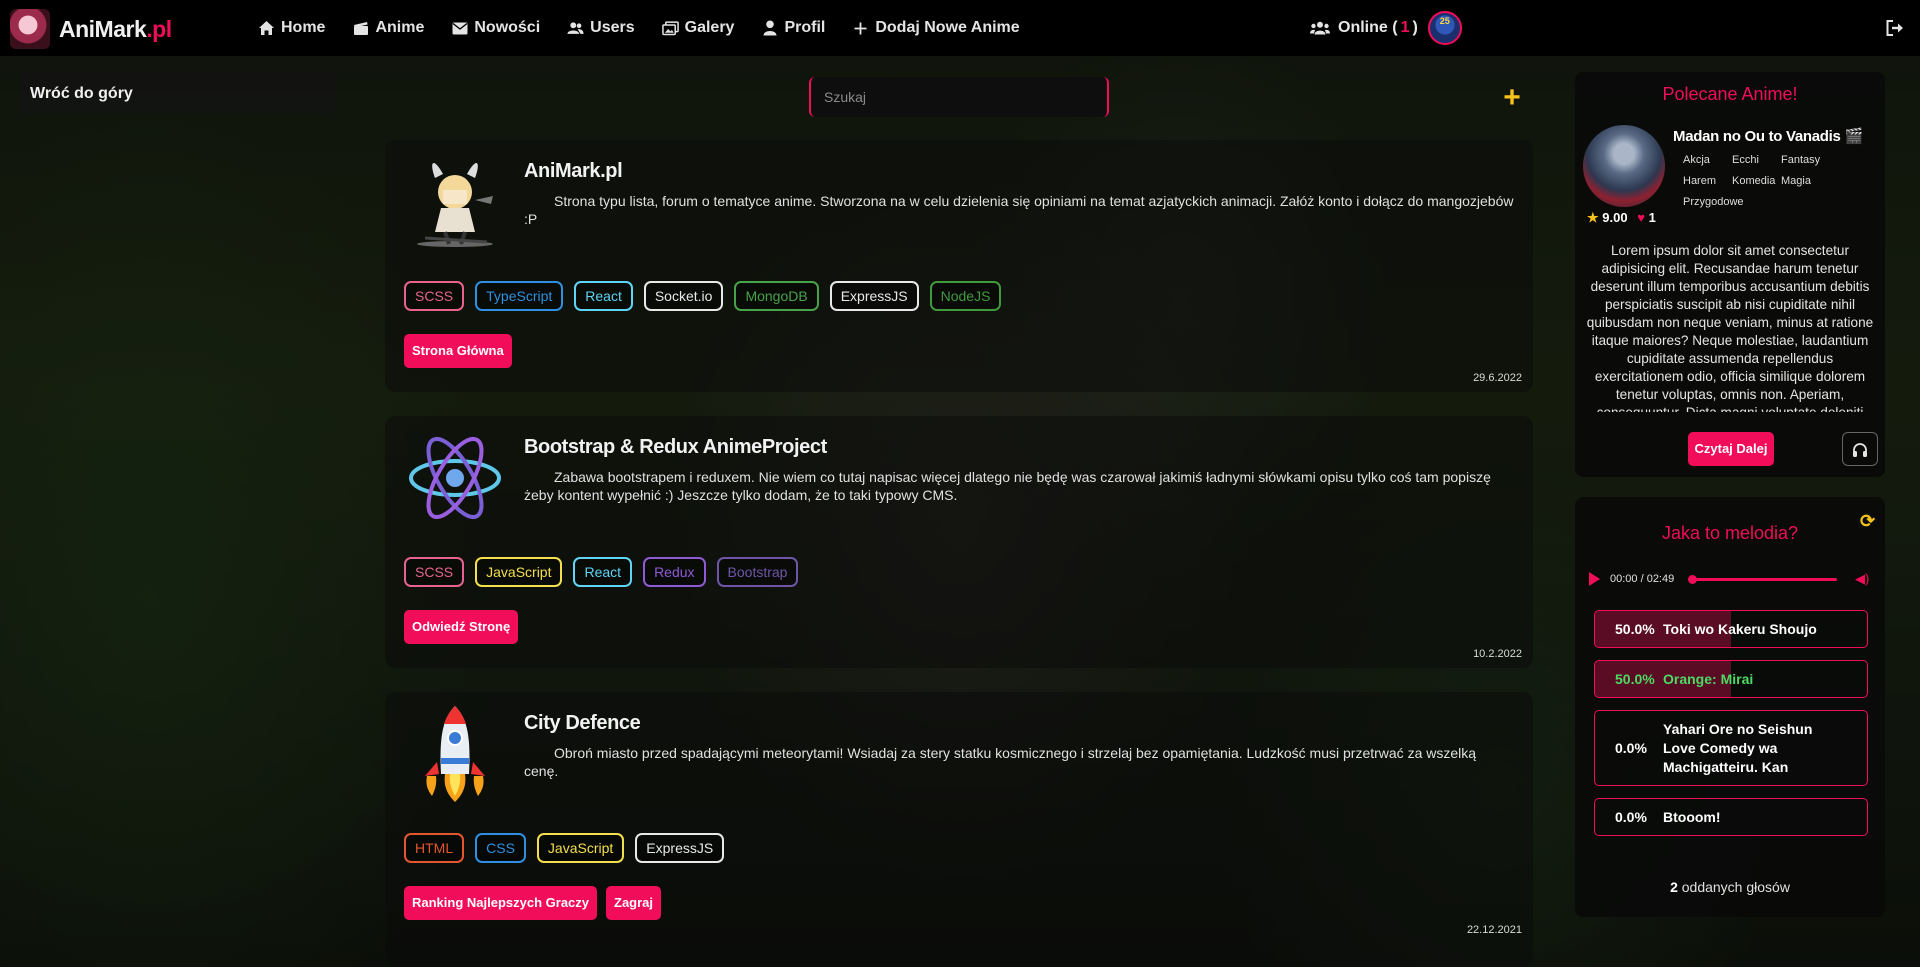  What do you see at coordinates (582, 723) in the screenshot?
I see `project-title: City Defence` at bounding box center [582, 723].